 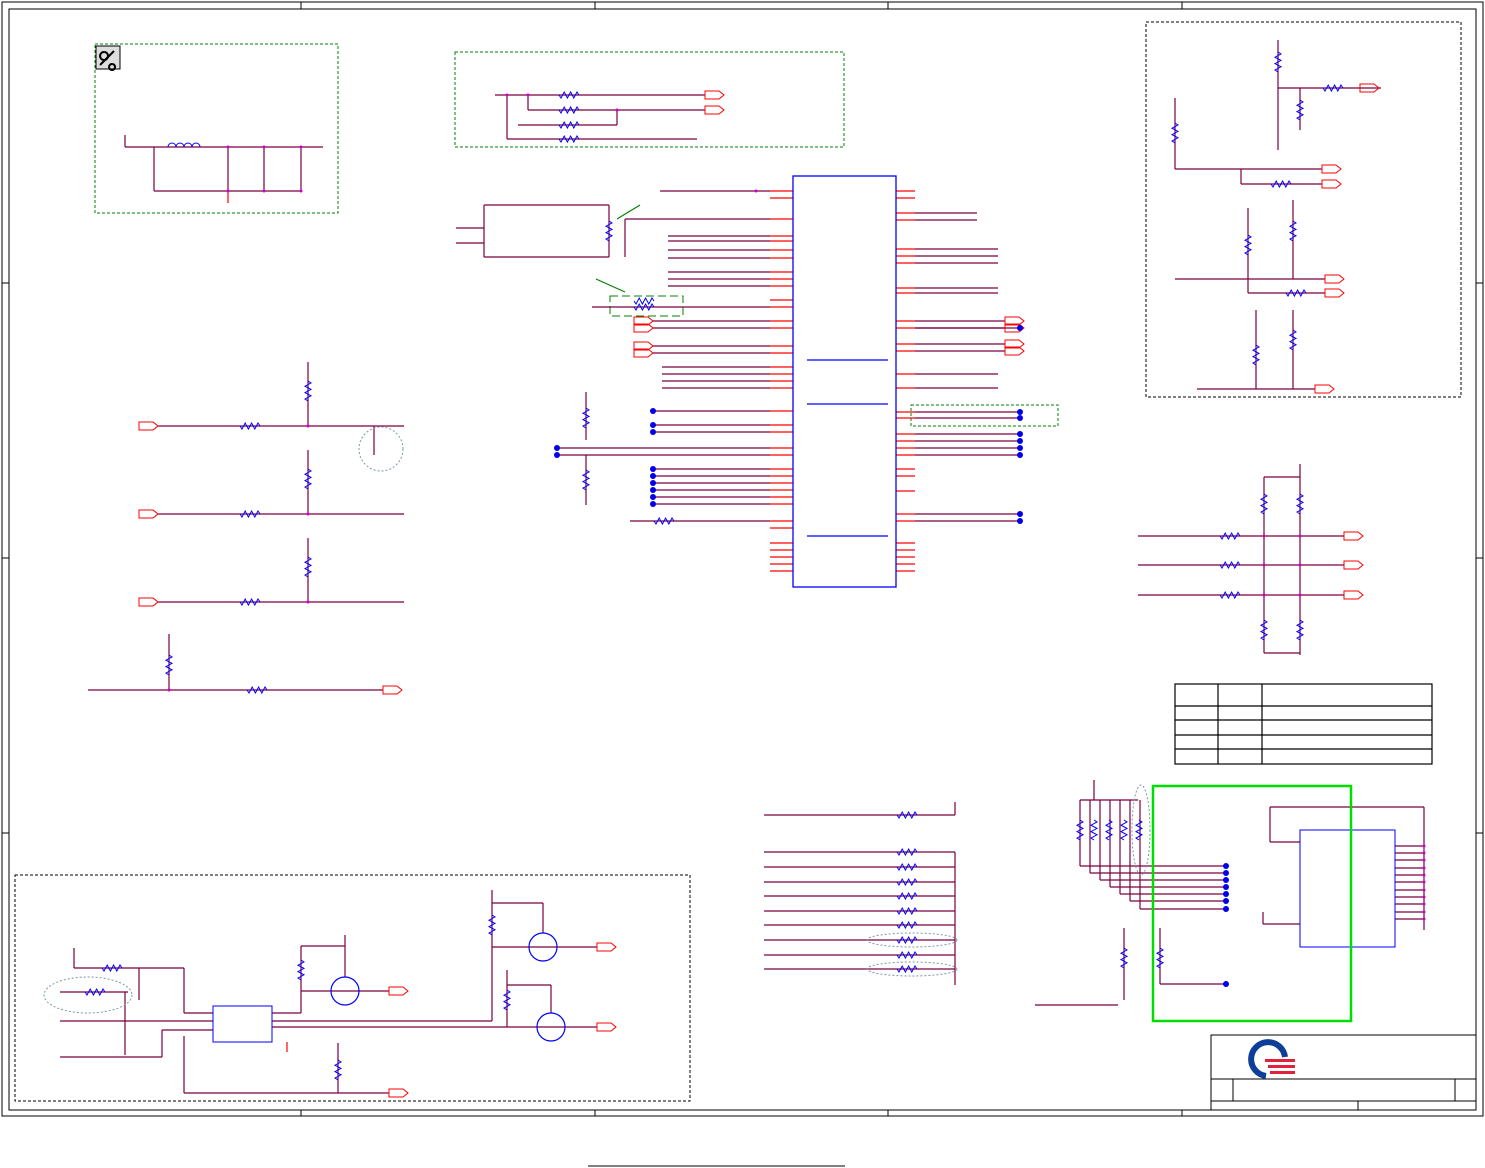 What do you see at coordinates (1303, 209) in the screenshot?
I see `transistor-box` at bounding box center [1303, 209].